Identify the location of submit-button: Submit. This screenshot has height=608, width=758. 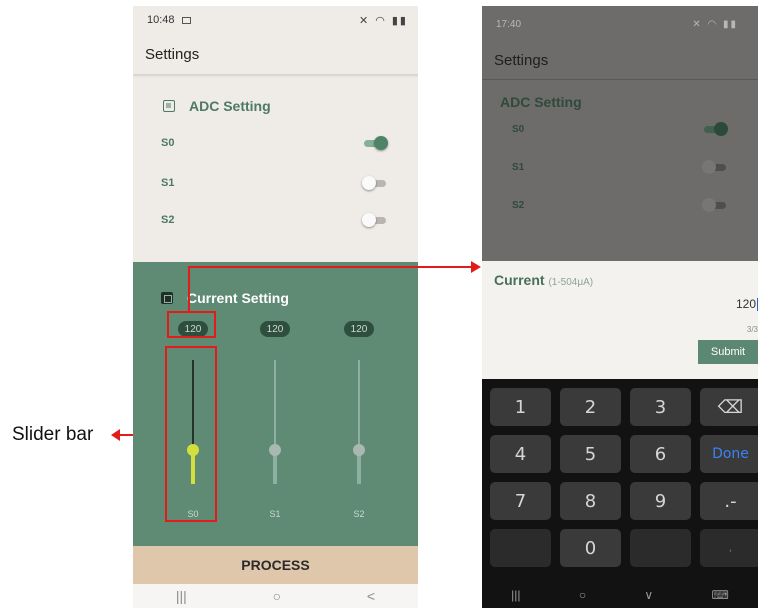
(728, 352).